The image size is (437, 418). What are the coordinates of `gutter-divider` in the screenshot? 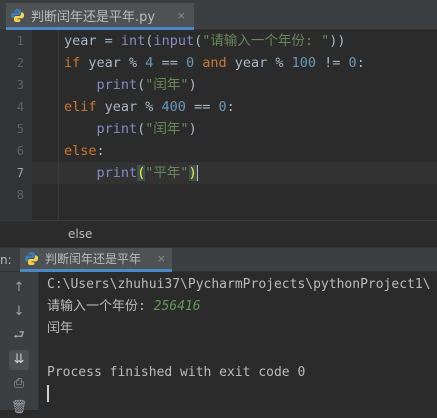 It's located at (58, 125).